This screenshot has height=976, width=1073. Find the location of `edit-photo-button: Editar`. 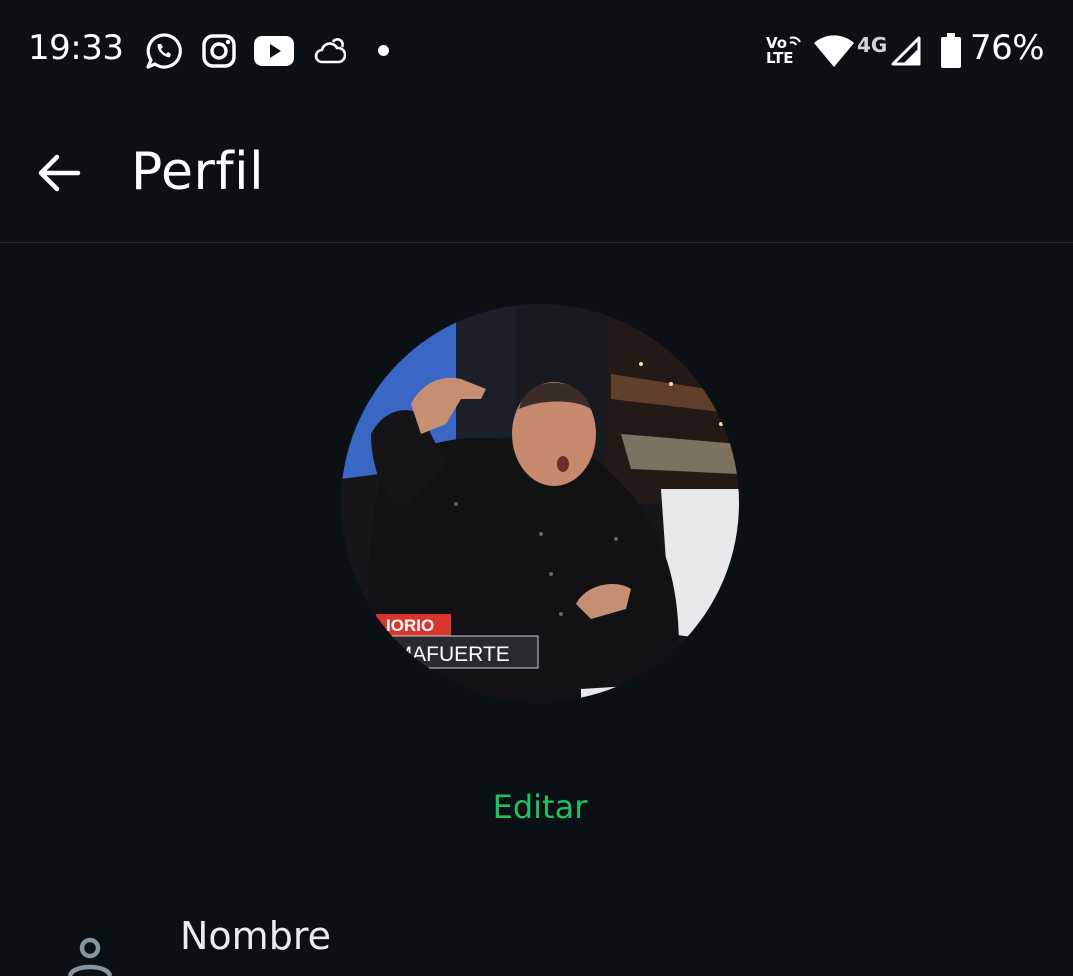

edit-photo-button: Editar is located at coordinates (540, 807).